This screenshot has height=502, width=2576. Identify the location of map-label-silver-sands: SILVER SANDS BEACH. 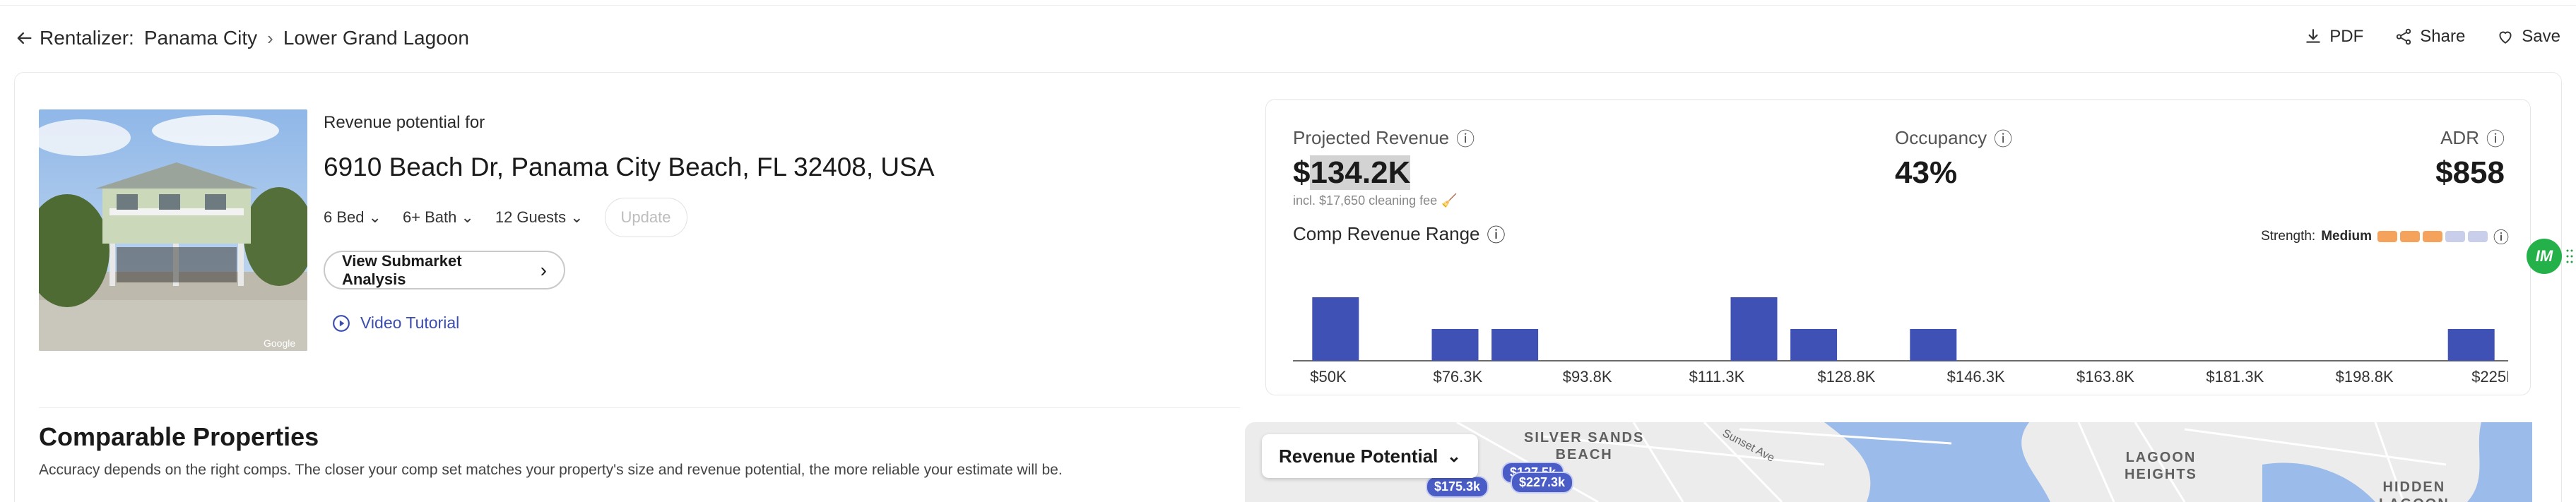
(1584, 446).